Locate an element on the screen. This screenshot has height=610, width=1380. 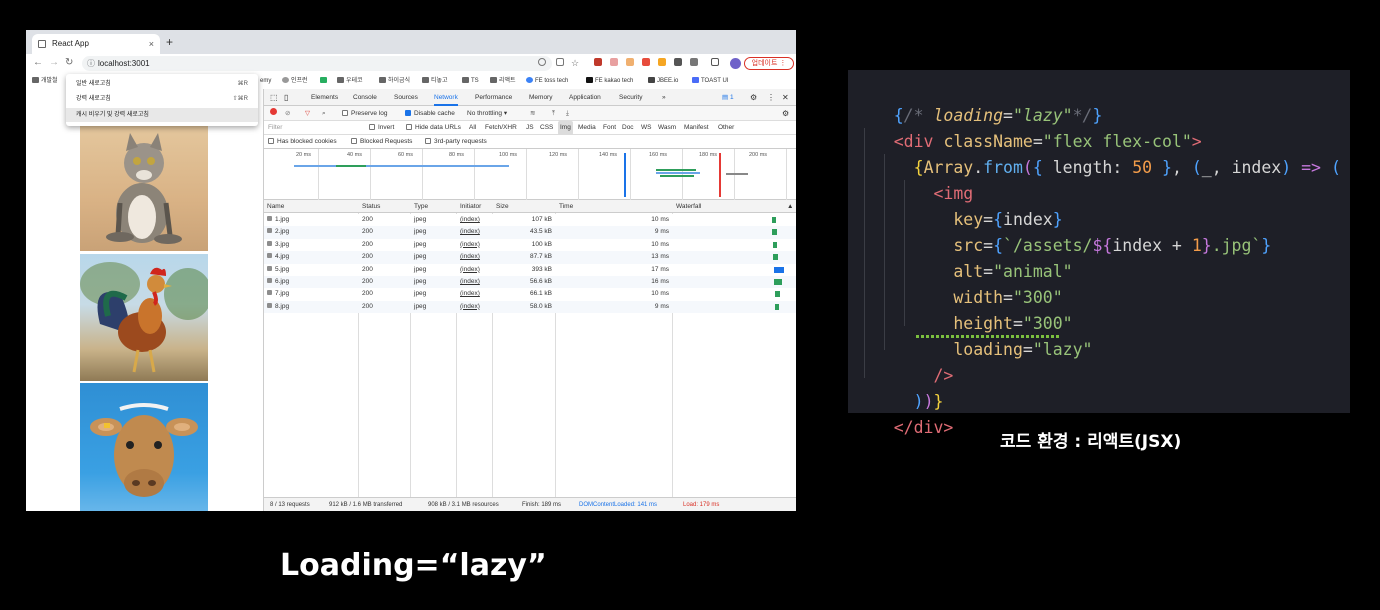
puzzle-icon is located at coordinates (694, 62).